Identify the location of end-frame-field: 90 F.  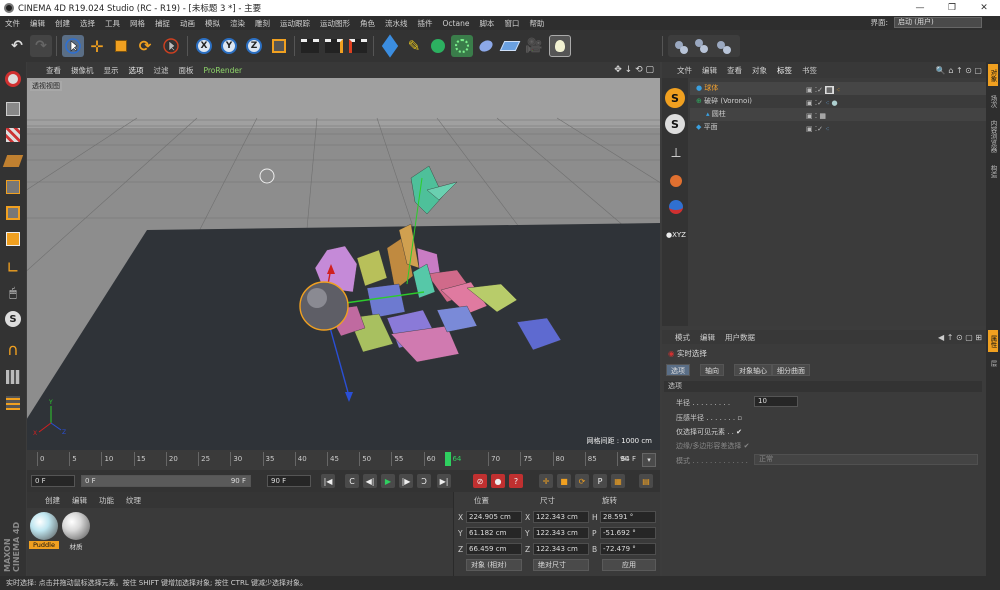
(289, 481).